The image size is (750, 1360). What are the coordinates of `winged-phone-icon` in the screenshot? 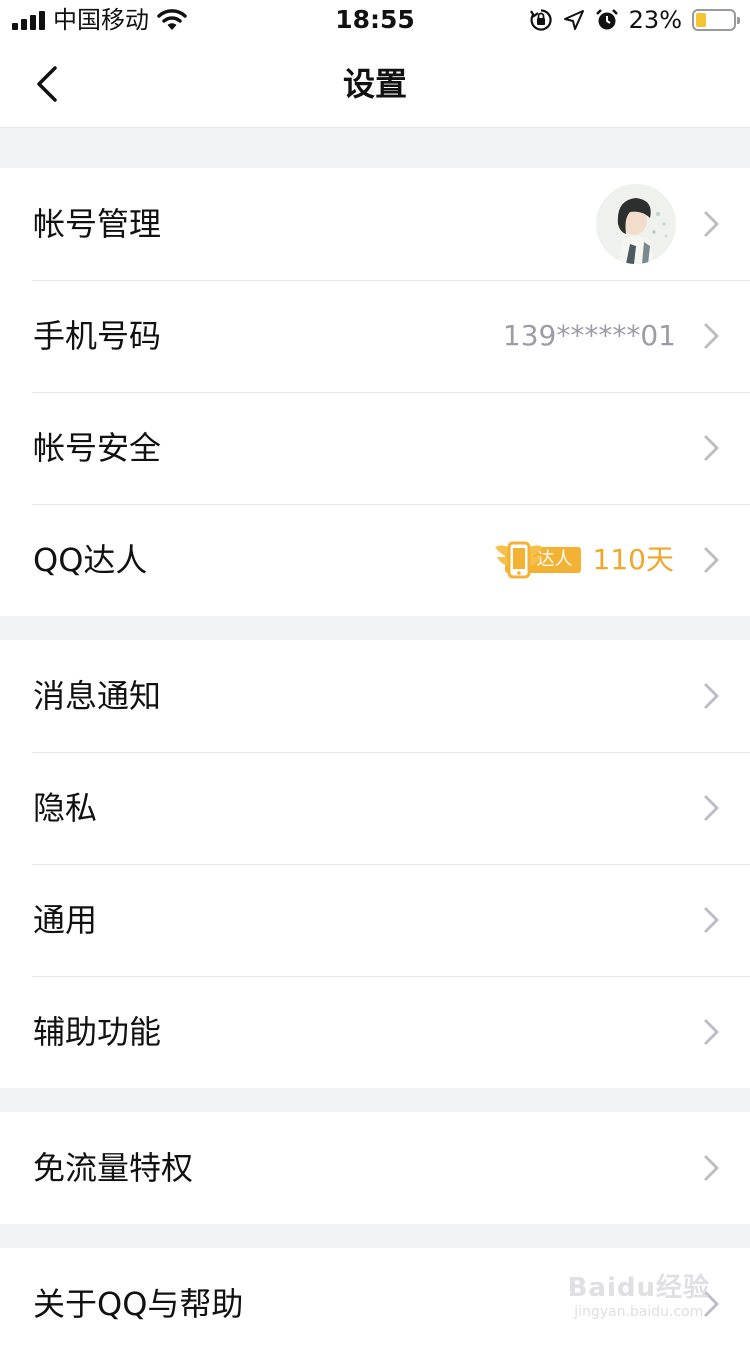 It's located at (518, 560).